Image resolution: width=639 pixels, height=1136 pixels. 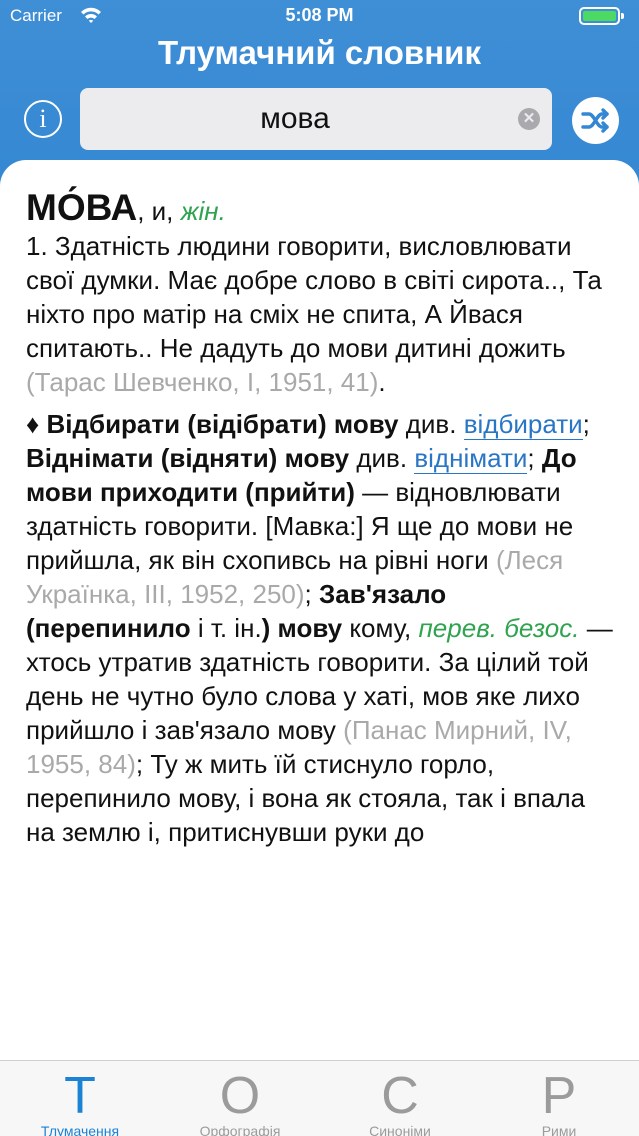 What do you see at coordinates (380, 628) in the screenshot?
I see `government-note: кому,` at bounding box center [380, 628].